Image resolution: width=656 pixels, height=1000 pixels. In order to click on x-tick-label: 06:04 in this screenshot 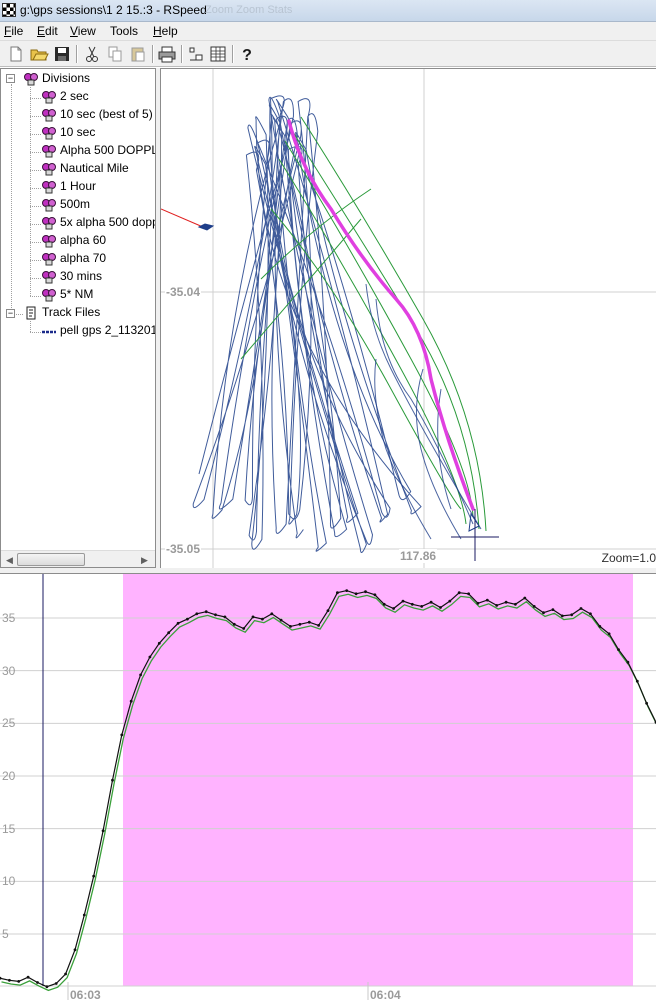, I will do `click(385, 994)`.